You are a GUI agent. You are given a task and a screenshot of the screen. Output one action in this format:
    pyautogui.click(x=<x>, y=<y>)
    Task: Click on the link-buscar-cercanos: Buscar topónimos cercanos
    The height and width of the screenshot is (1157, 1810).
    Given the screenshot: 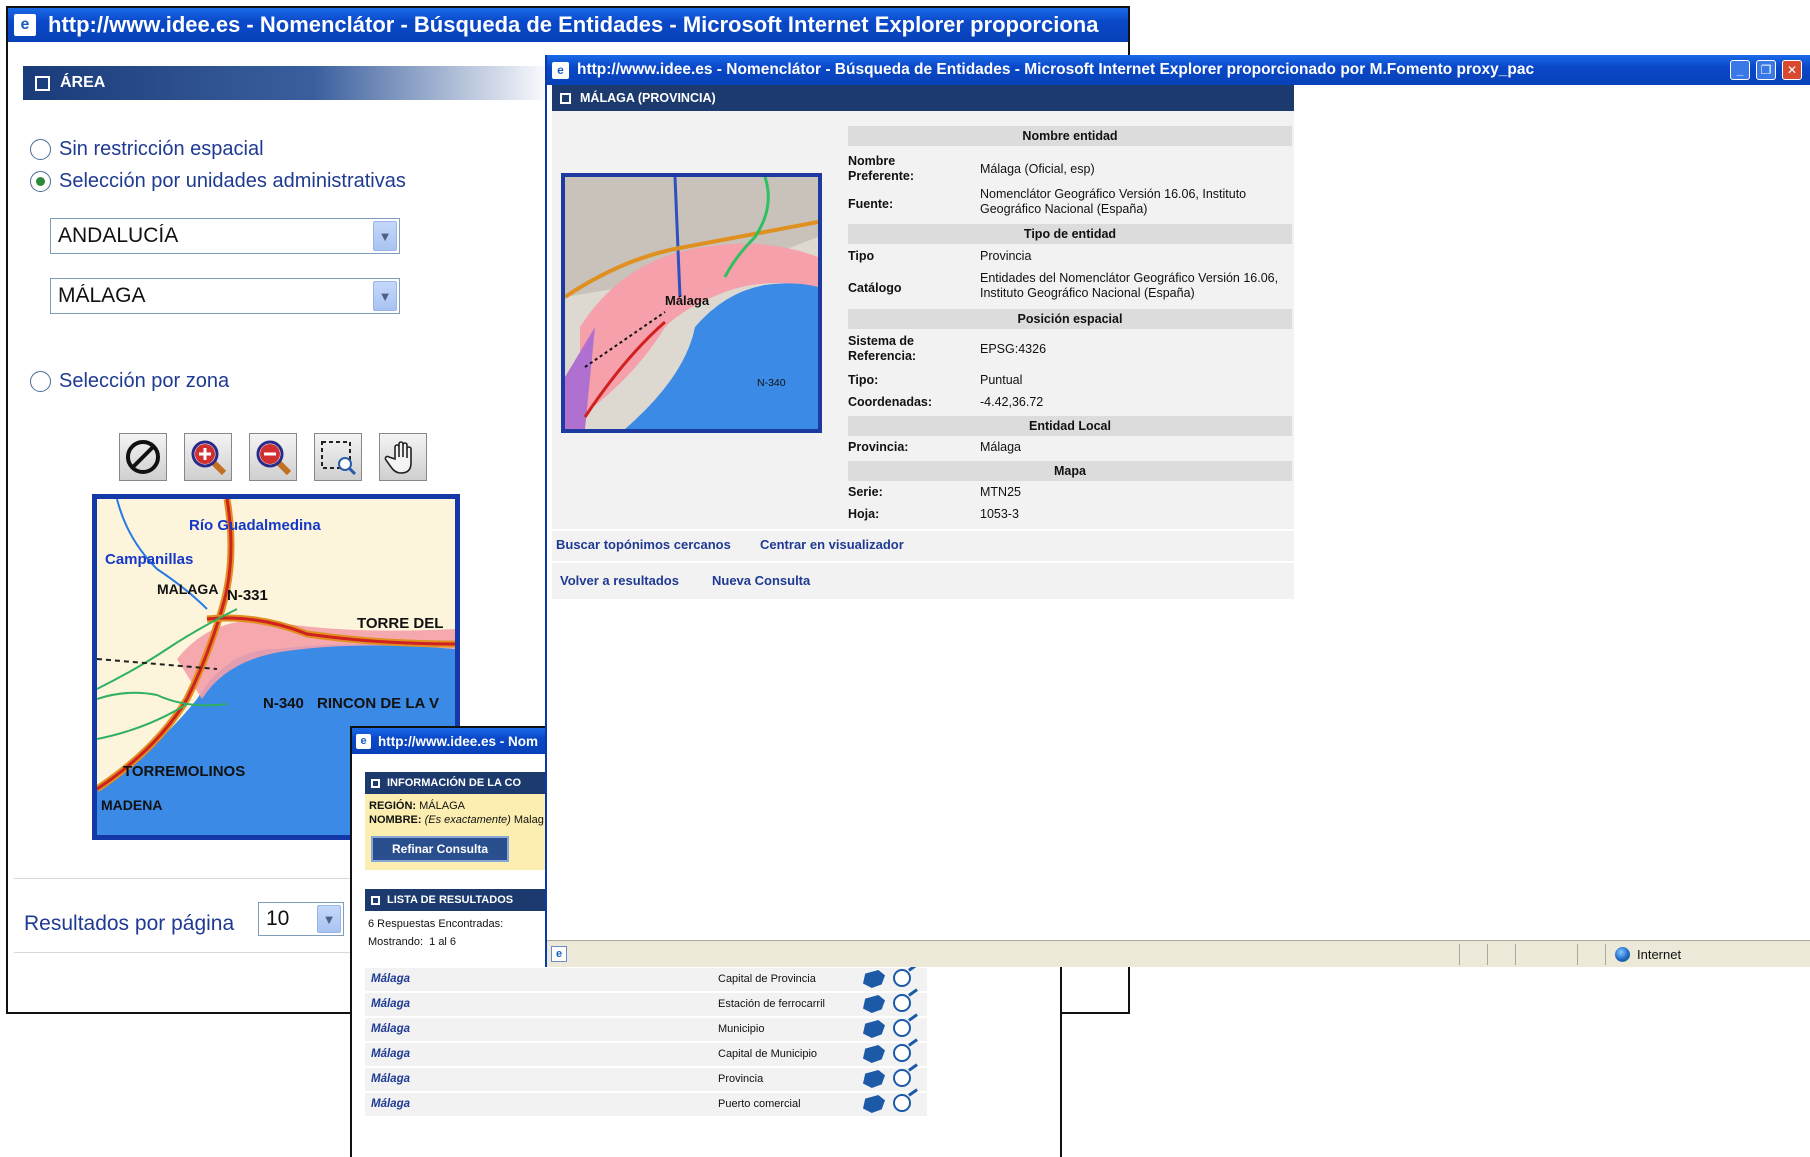 What is the action you would take?
    pyautogui.click(x=643, y=544)
    